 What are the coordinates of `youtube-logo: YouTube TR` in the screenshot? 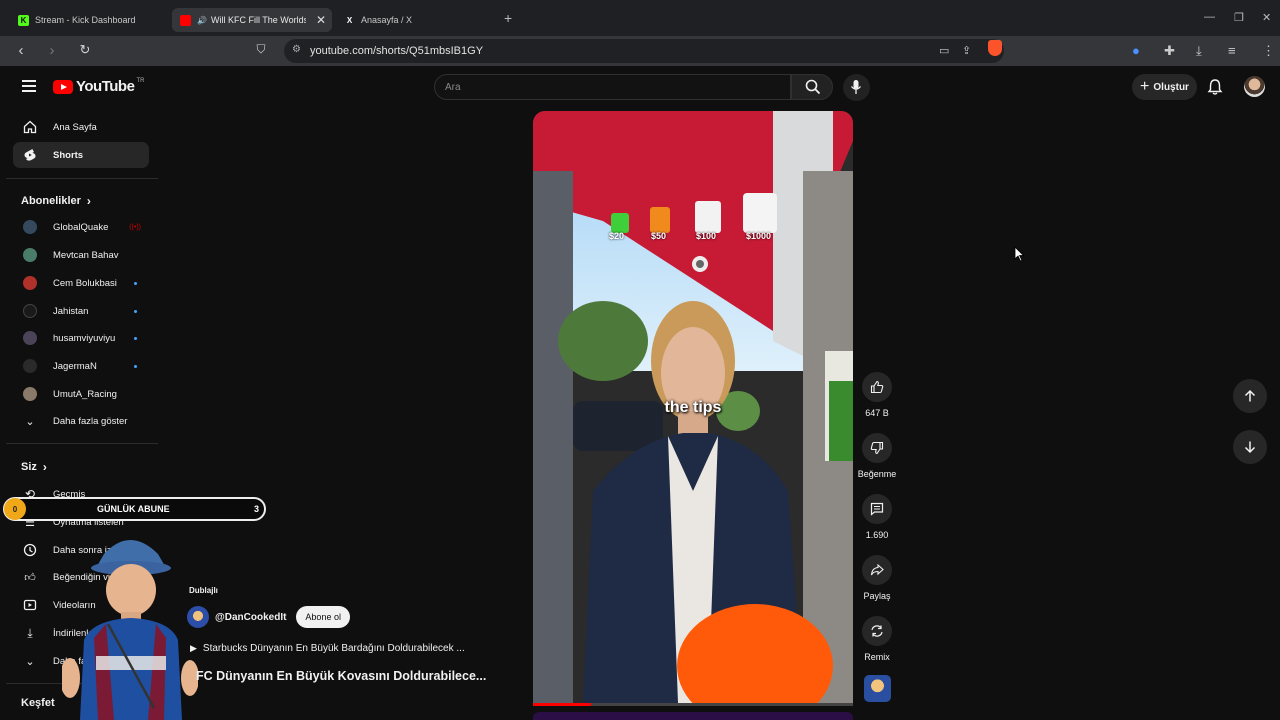 It's located at (98, 86).